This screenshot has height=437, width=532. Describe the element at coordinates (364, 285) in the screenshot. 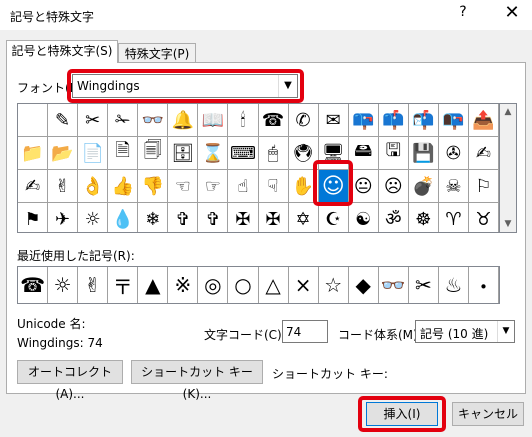

I see `recent-symbol-cell: ◆` at that location.